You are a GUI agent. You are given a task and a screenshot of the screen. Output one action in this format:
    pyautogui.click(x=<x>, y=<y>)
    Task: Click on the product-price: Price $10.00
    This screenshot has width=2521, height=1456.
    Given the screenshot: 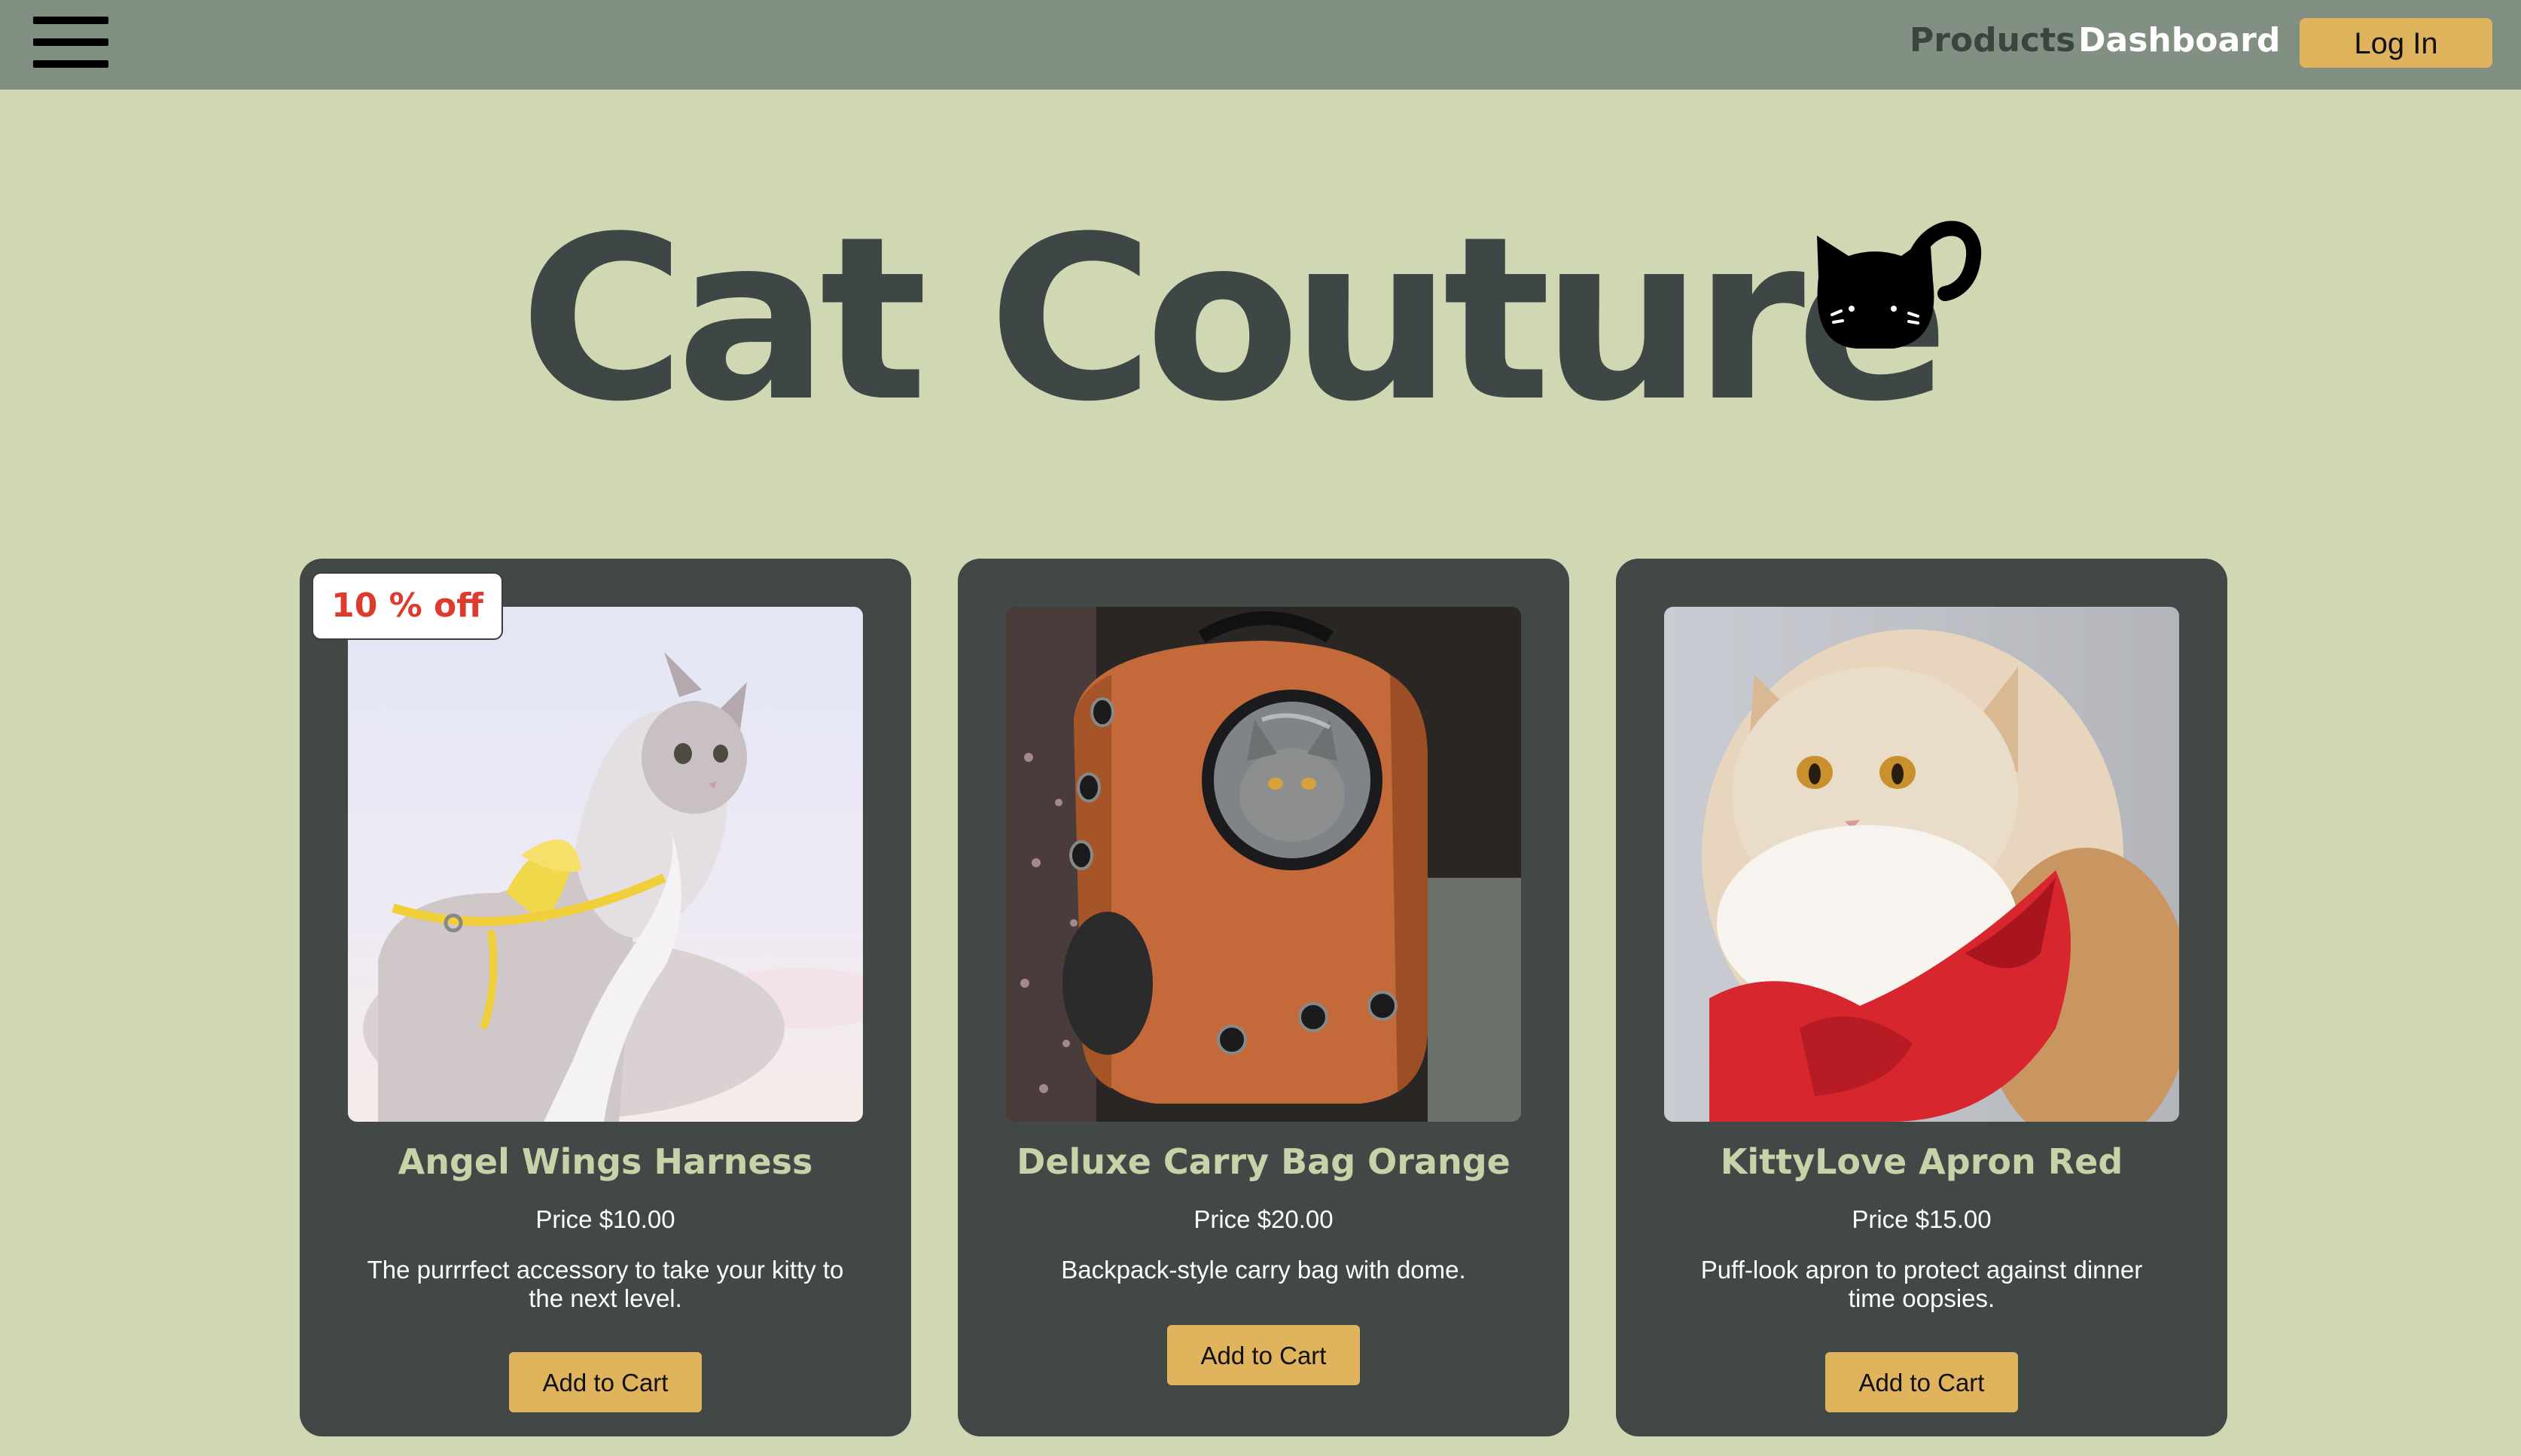 What is the action you would take?
    pyautogui.click(x=605, y=1219)
    